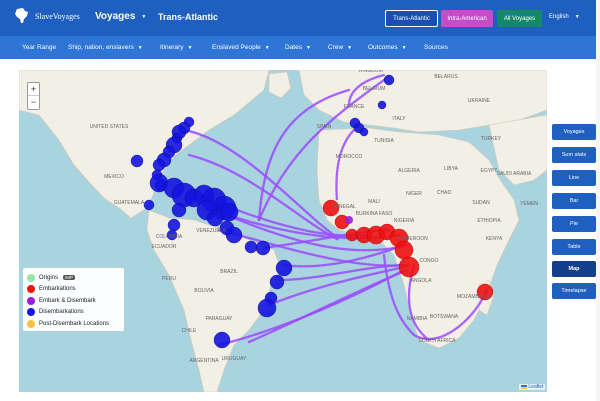  What do you see at coordinates (574, 178) in the screenshot?
I see `view-line-button: Line` at bounding box center [574, 178].